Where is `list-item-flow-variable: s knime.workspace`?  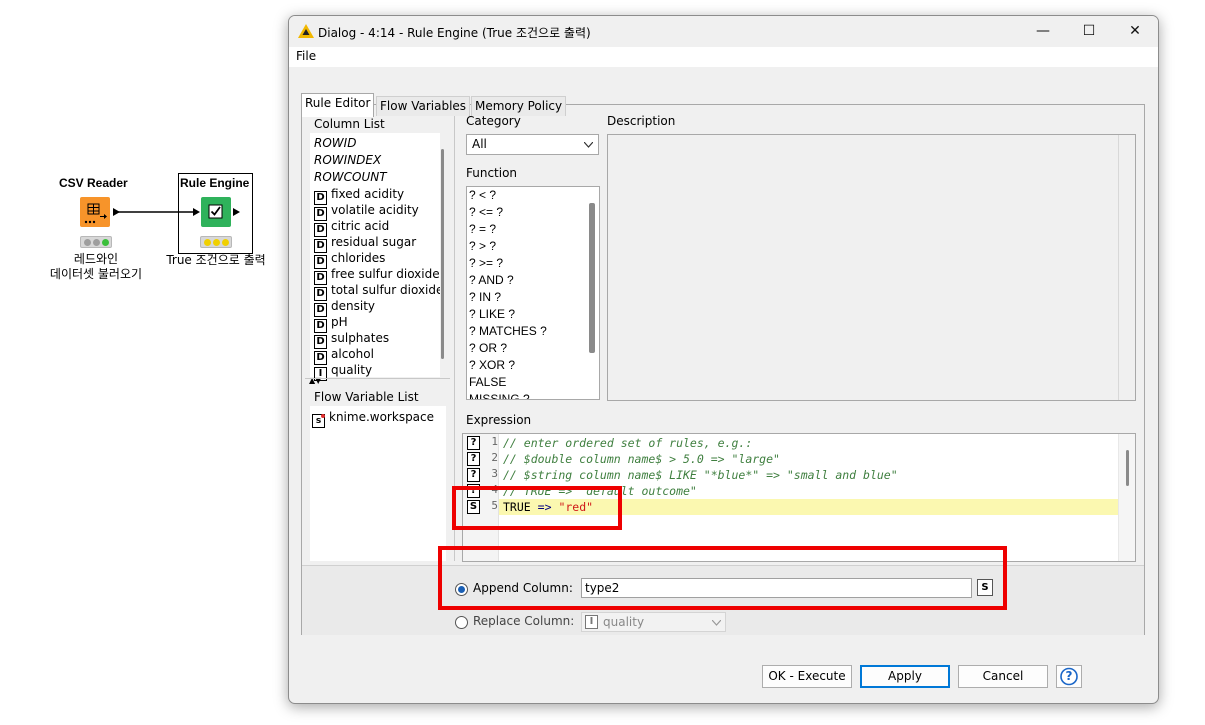
list-item-flow-variable: s knime.workspace is located at coordinates (373, 418).